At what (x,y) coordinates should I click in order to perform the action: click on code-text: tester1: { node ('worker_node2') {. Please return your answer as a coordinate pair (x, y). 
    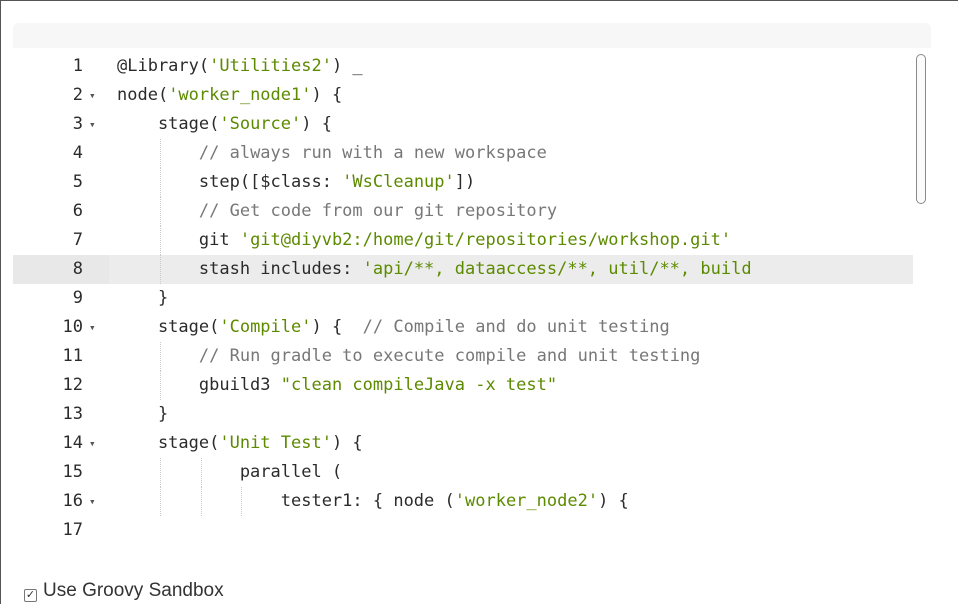
    Looking at the image, I should click on (515, 501).